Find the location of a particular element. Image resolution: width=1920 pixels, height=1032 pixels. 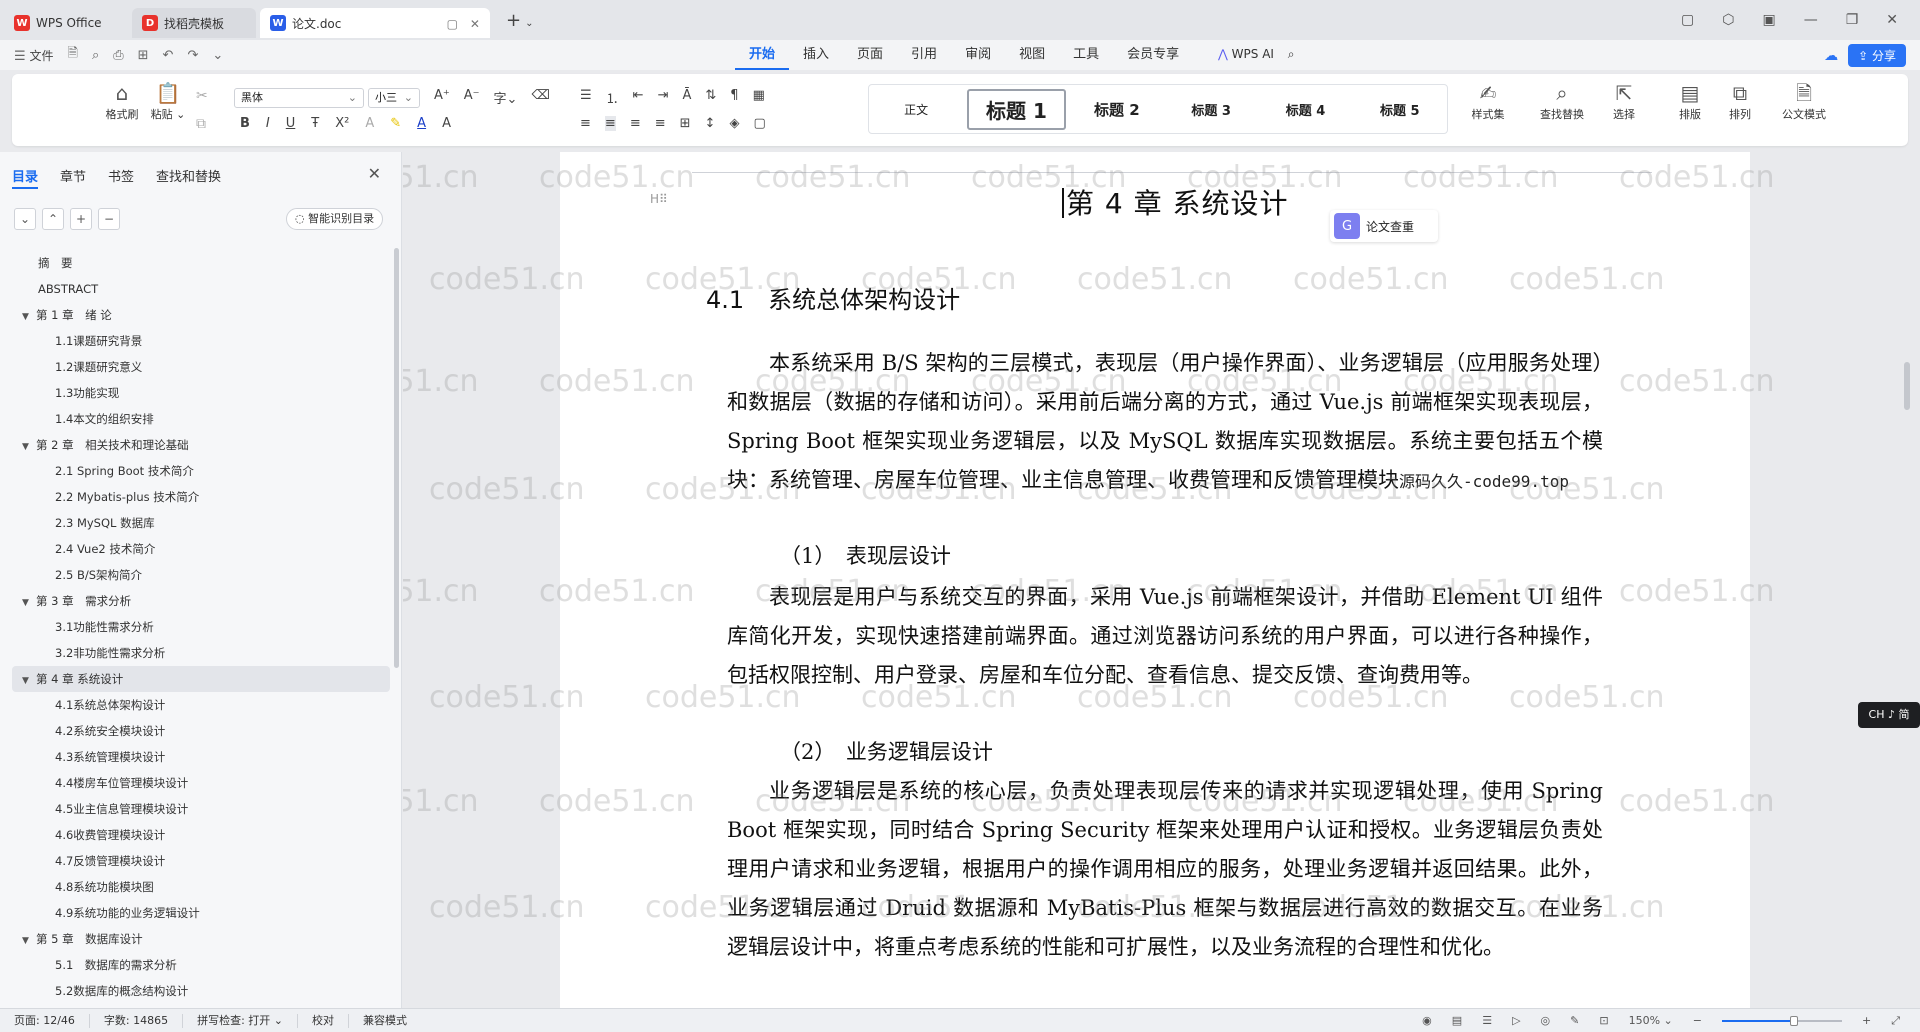

redo-icon: ↷ is located at coordinates (192, 55).